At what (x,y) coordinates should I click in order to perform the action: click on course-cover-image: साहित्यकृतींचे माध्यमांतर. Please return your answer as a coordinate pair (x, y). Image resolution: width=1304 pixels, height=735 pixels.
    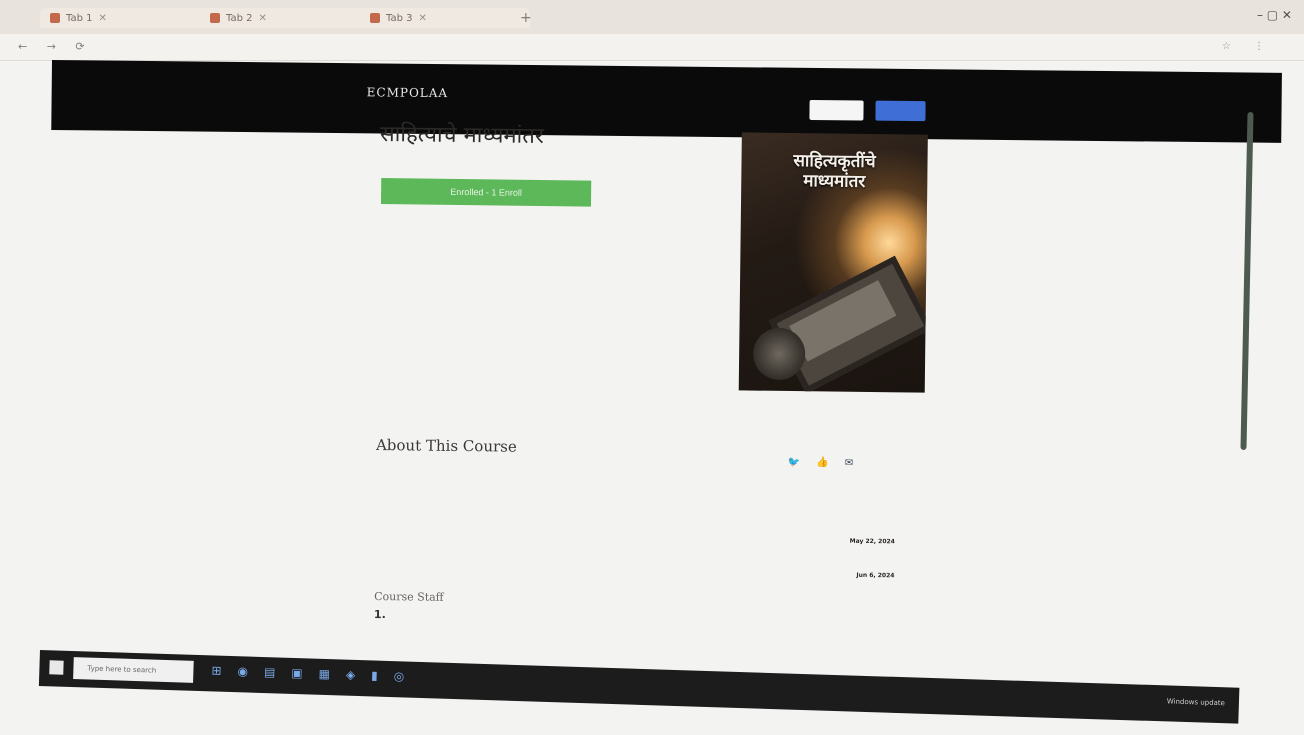
    Looking at the image, I should click on (833, 262).